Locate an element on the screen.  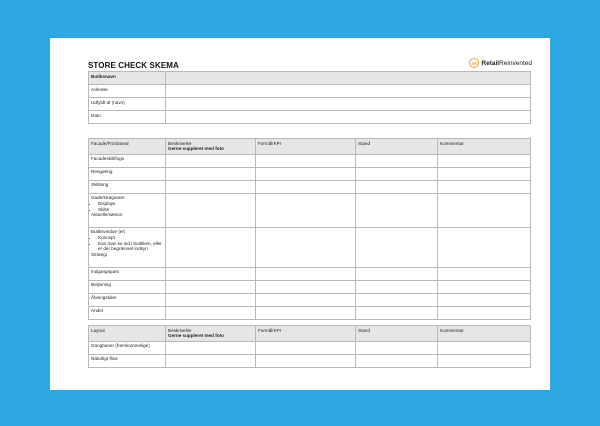
info-row: Udfyldt af (navn) is located at coordinates (309, 104).